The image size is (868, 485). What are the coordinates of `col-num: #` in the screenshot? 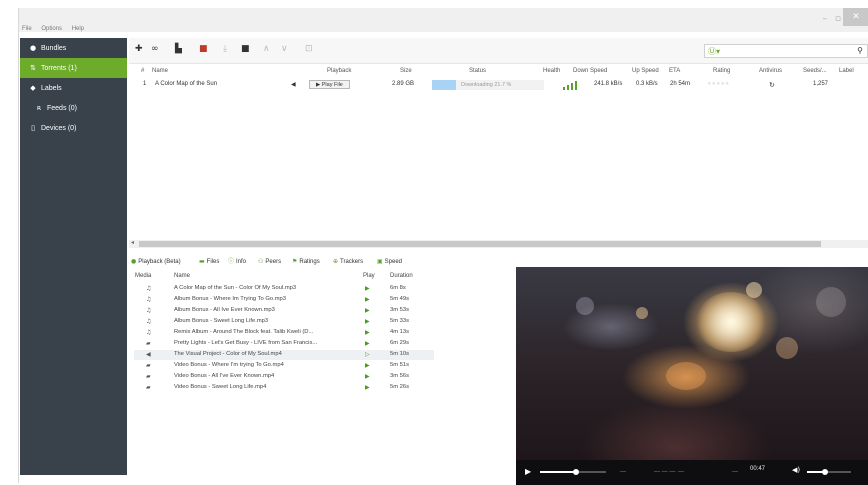 It's located at (142, 71).